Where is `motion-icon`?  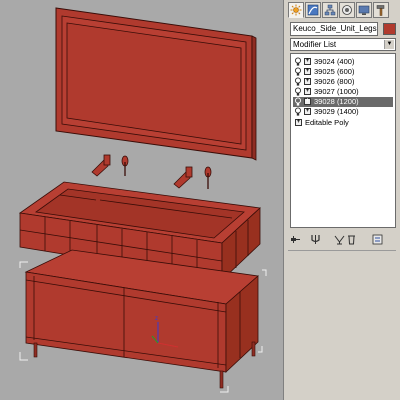 motion-icon is located at coordinates (347, 10).